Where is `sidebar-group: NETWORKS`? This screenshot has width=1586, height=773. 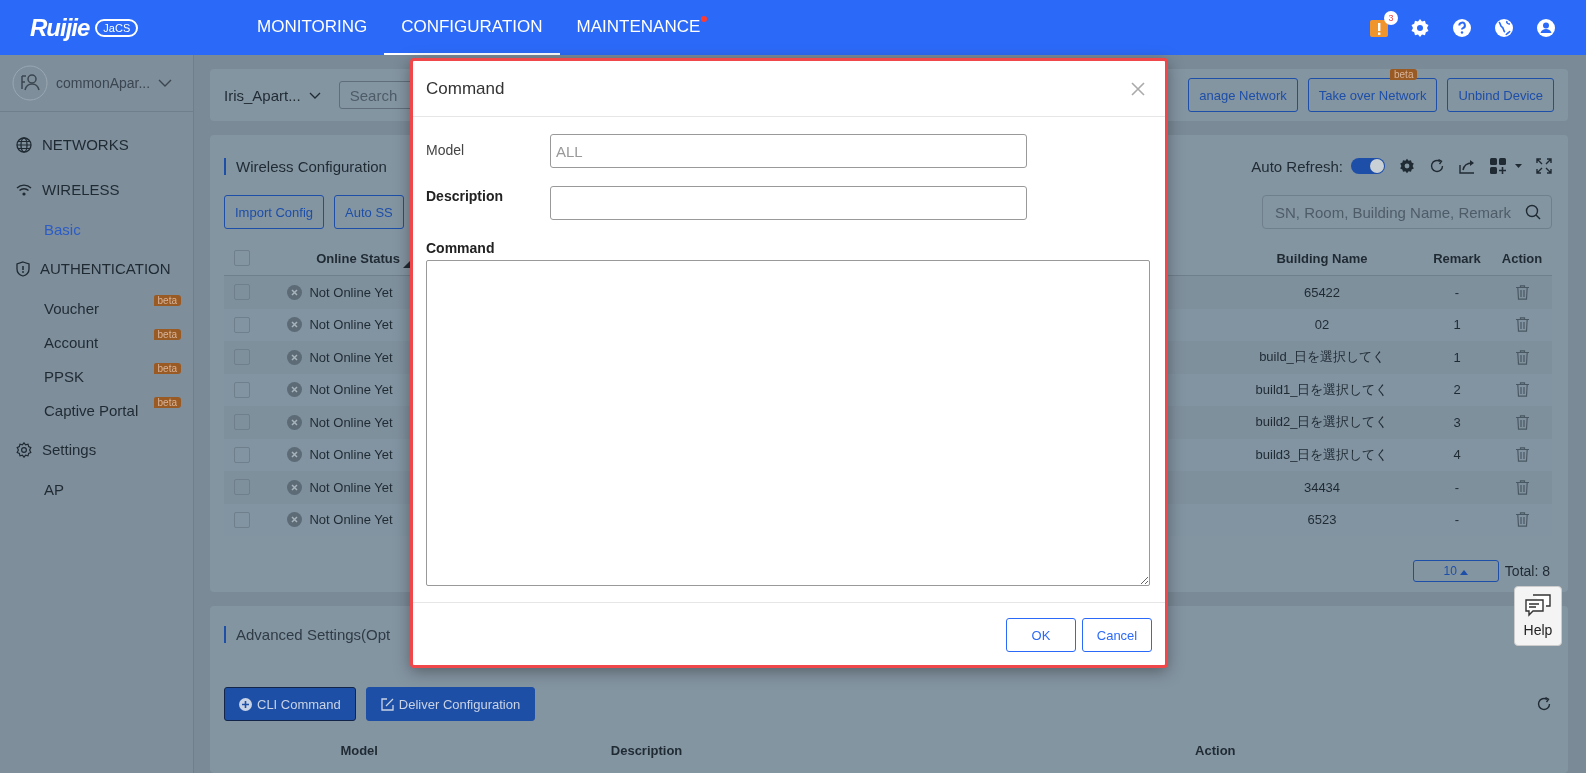 sidebar-group: NETWORKS is located at coordinates (96, 144).